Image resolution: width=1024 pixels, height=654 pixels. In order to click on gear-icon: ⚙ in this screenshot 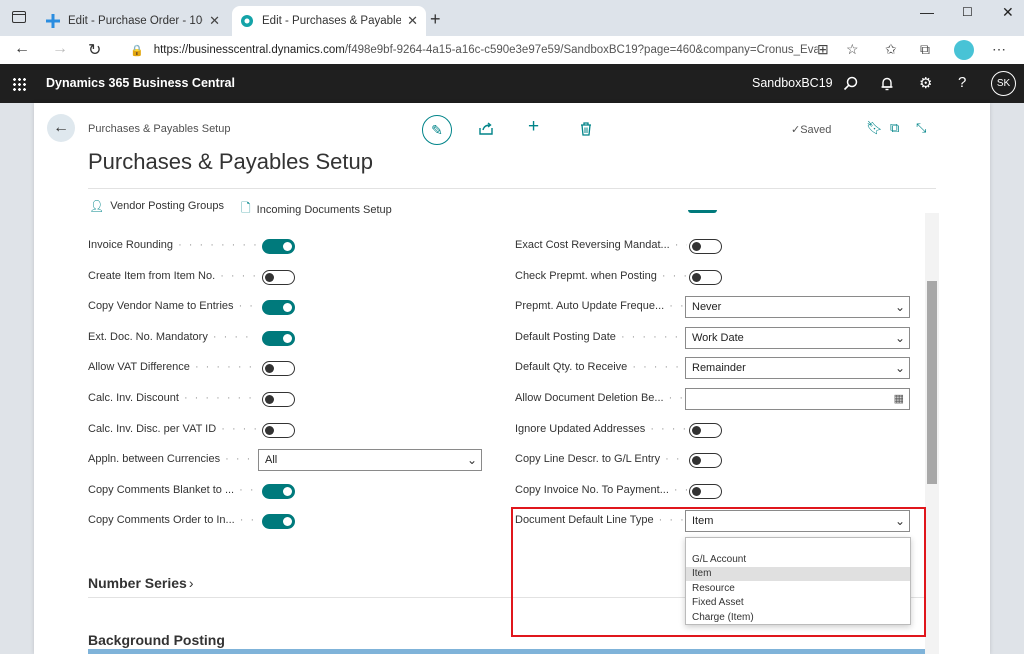, I will do `click(925, 83)`.